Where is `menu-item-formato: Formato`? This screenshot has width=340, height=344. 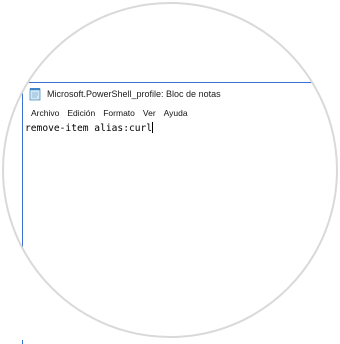 menu-item-formato: Formato is located at coordinates (119, 113).